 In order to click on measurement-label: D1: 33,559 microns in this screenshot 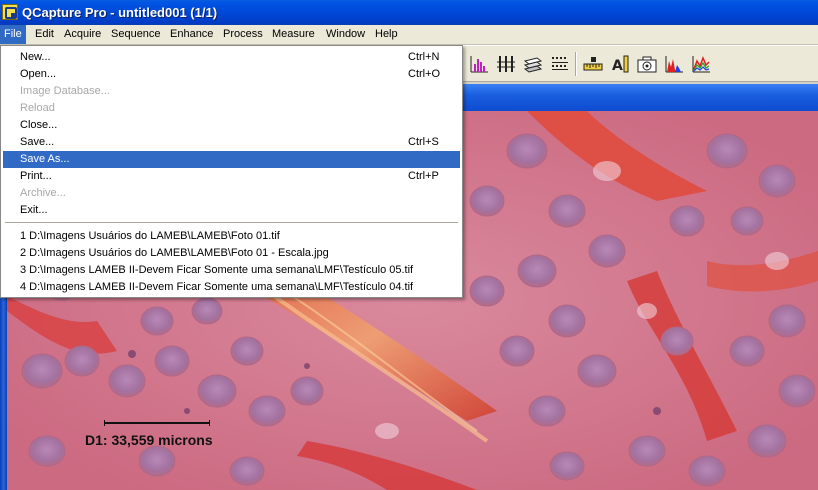, I will do `click(149, 440)`.